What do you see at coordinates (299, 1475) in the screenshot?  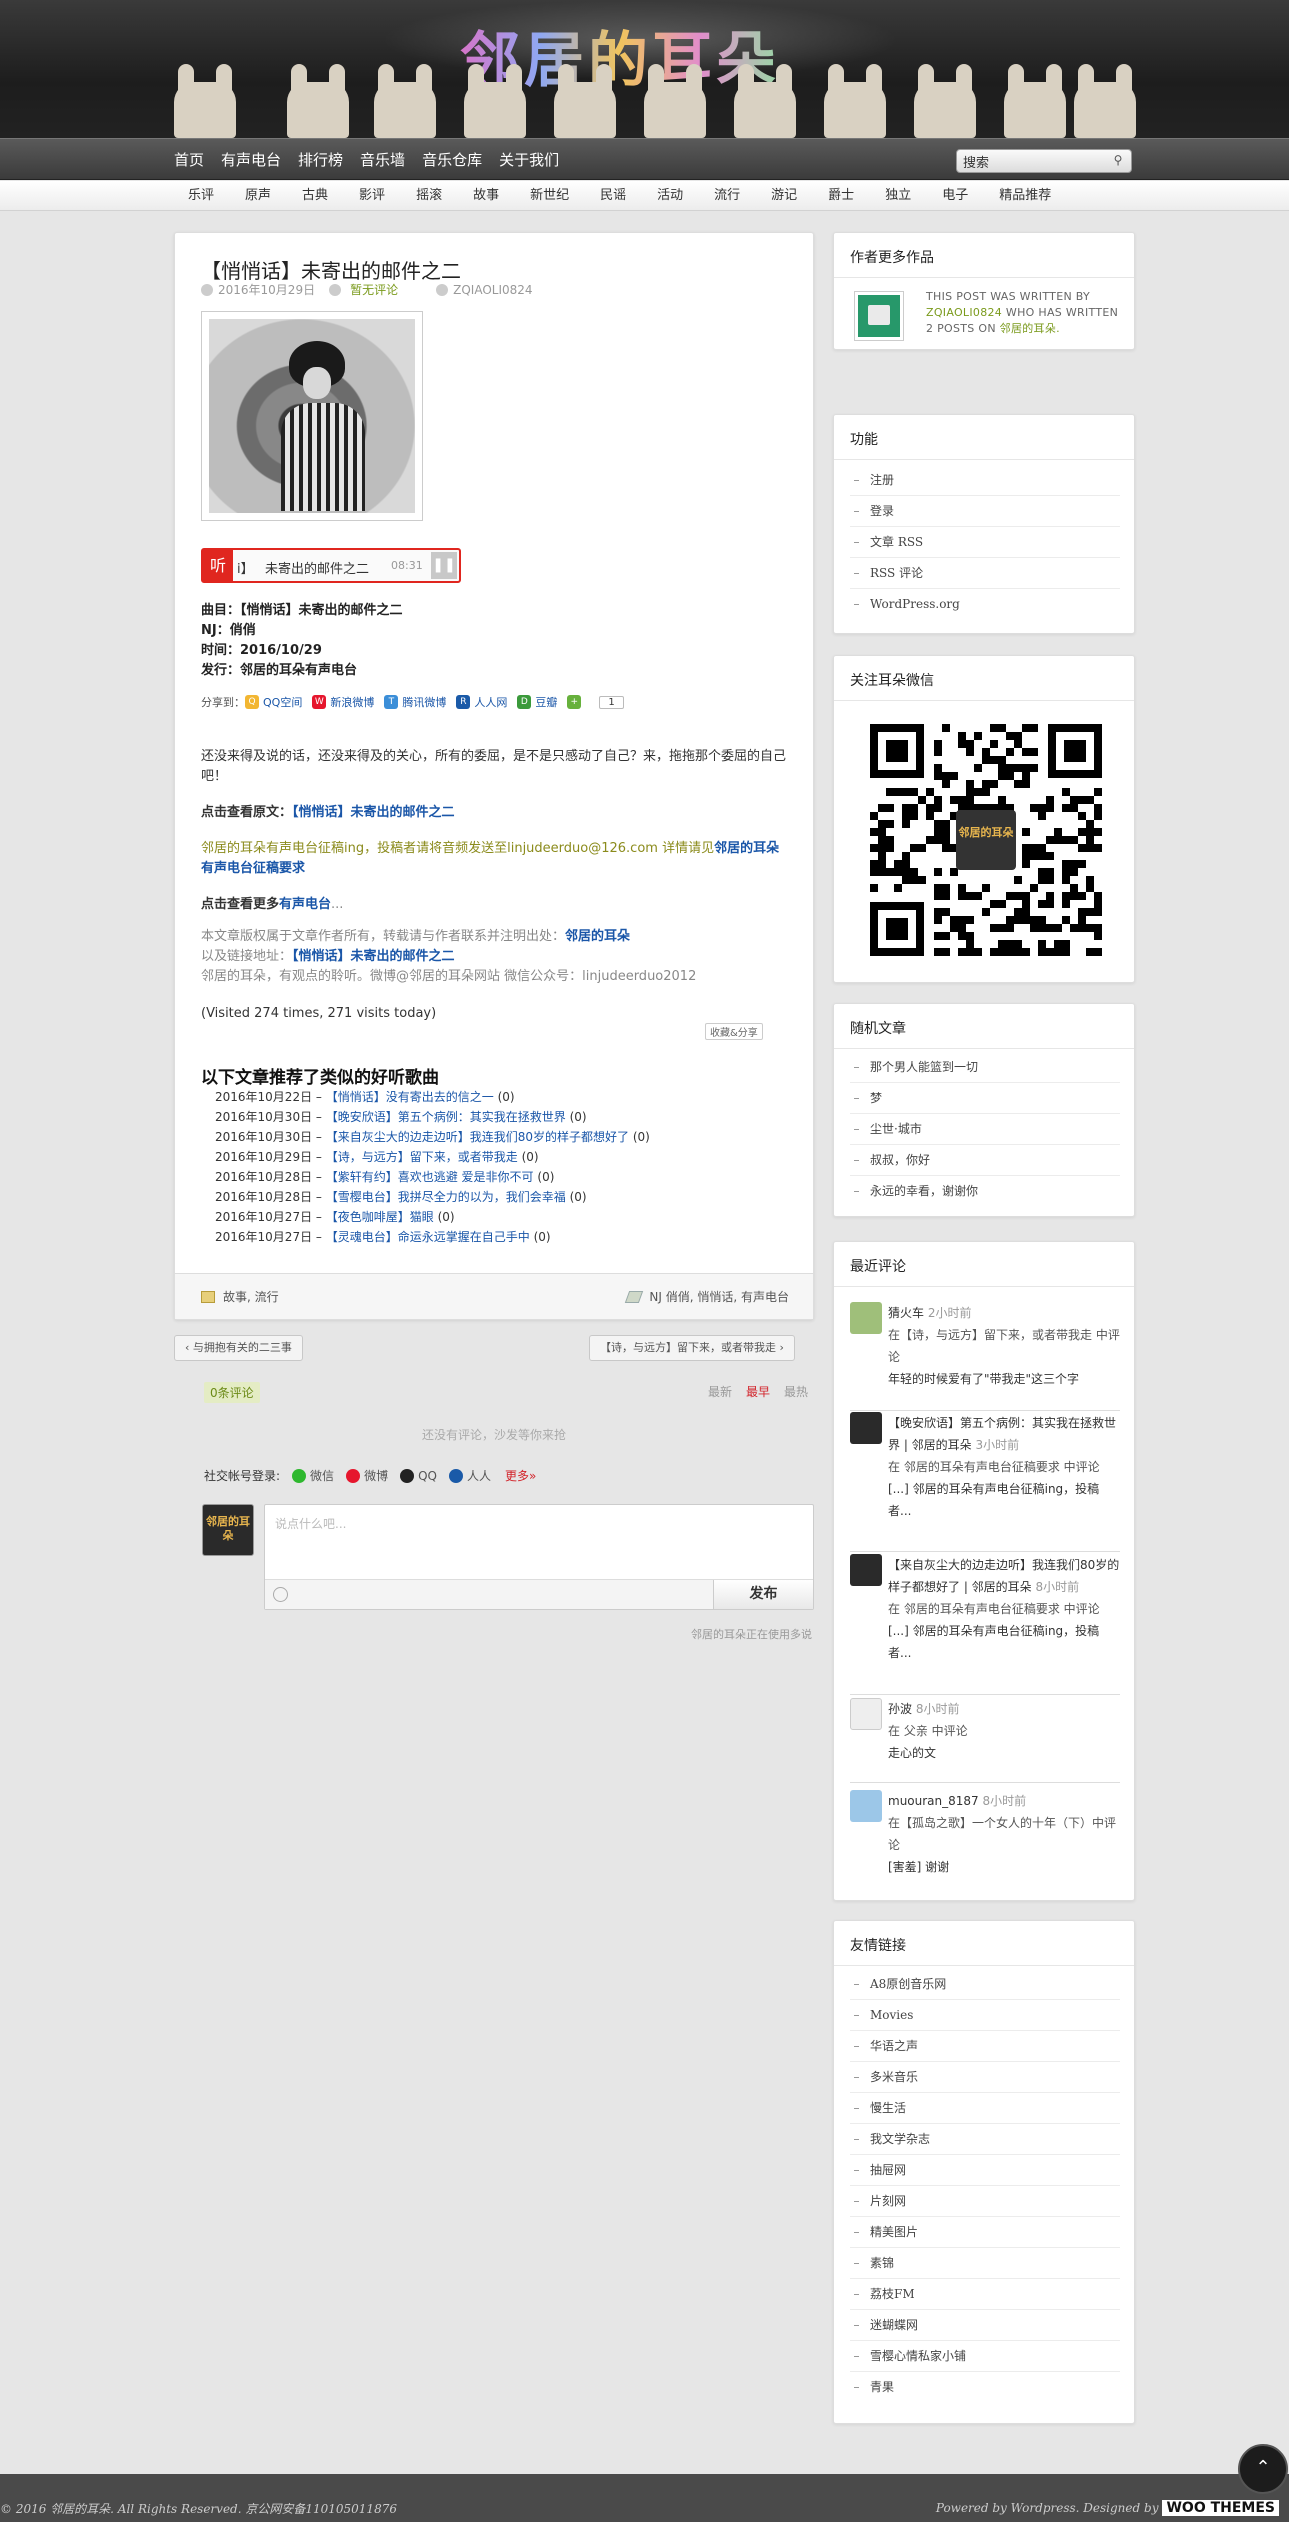 I see `wechat-icon` at bounding box center [299, 1475].